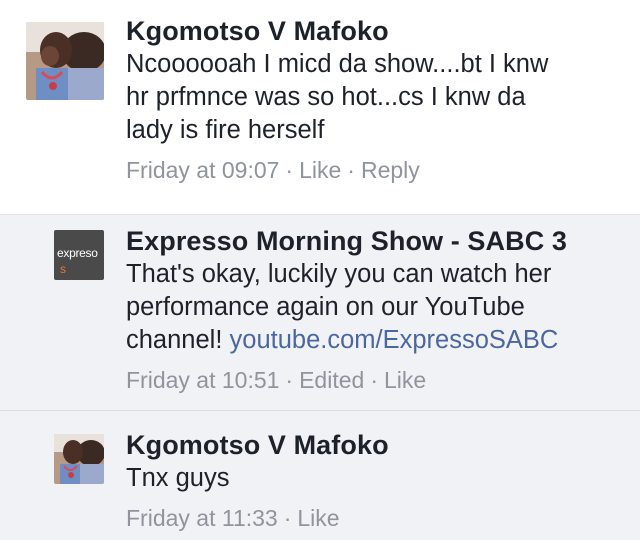  Describe the element at coordinates (325, 307) in the screenshot. I see `comment-text-line: performance again on our YouTube` at that location.